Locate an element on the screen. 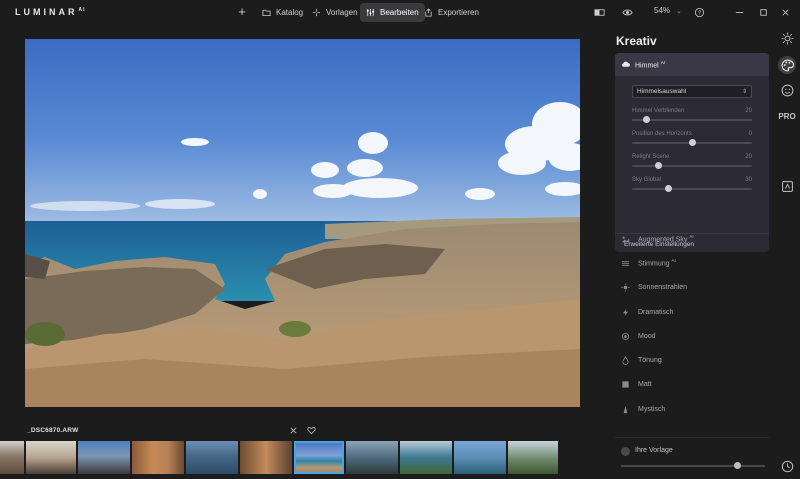  canvas-icon is located at coordinates (787, 186).